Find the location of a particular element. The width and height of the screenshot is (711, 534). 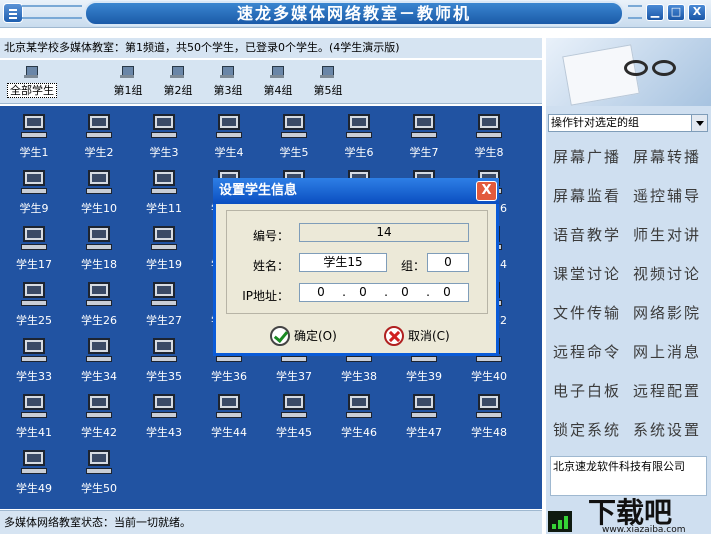

signal-indicator-icon is located at coordinates (560, 521).